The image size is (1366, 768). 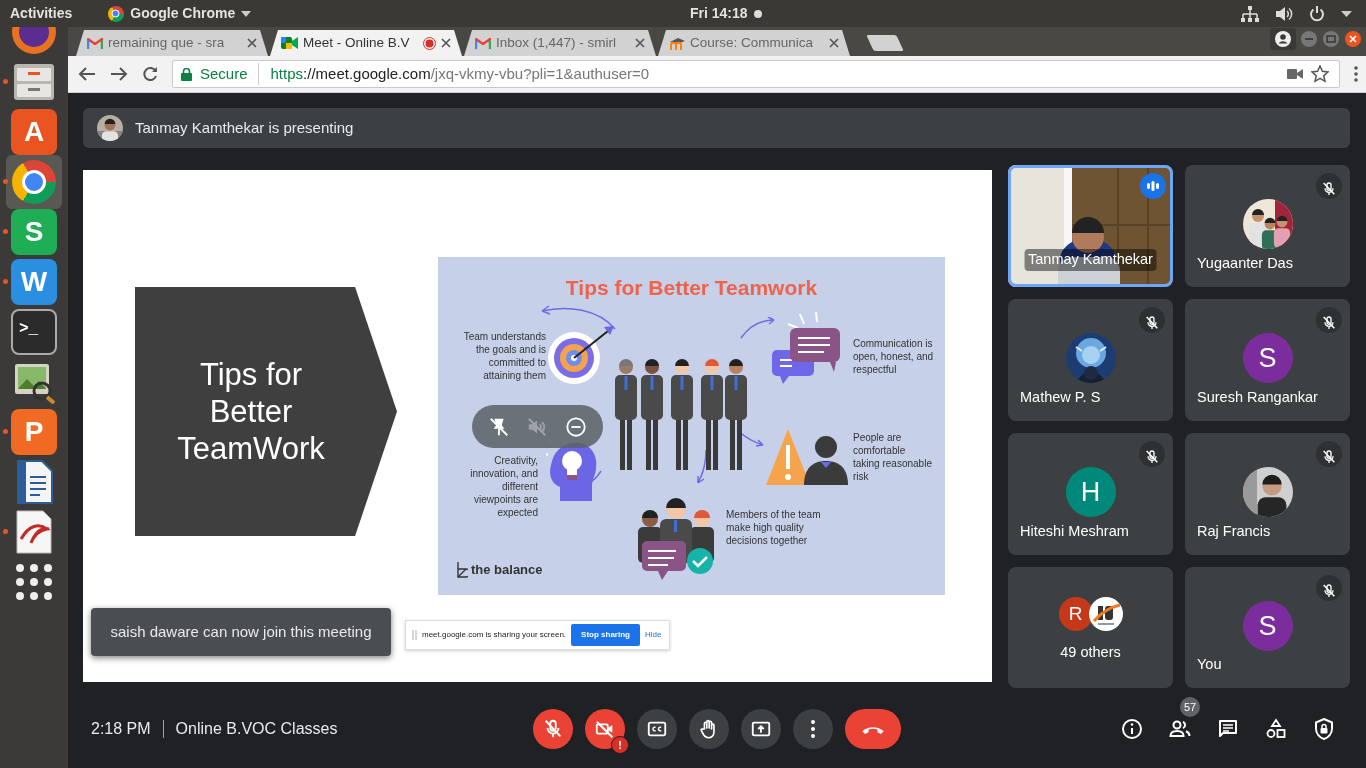 I want to click on brand-name: the balance, so click(x=507, y=569).